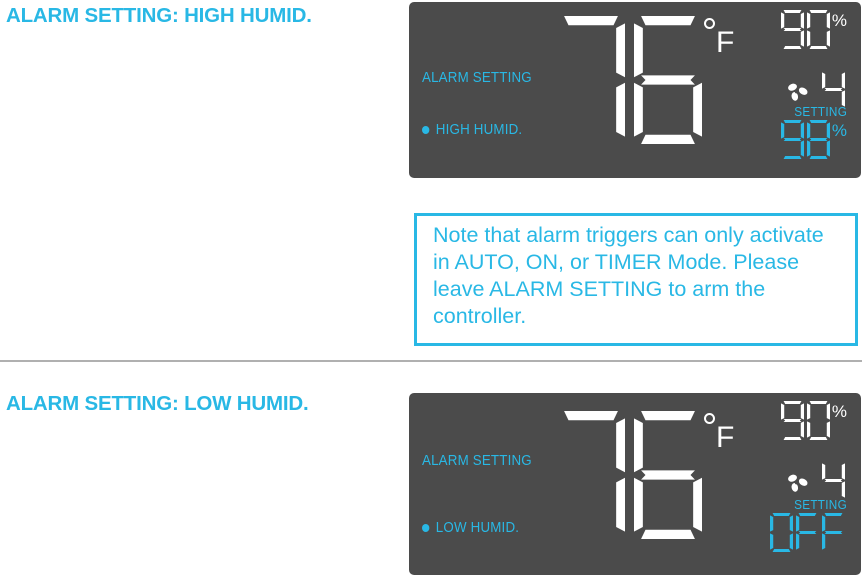 The width and height of the screenshot is (862, 577). Describe the element at coordinates (487, 484) in the screenshot. I see `lcd-left-labels: ALARM SETTING LOW HUMID.` at that location.